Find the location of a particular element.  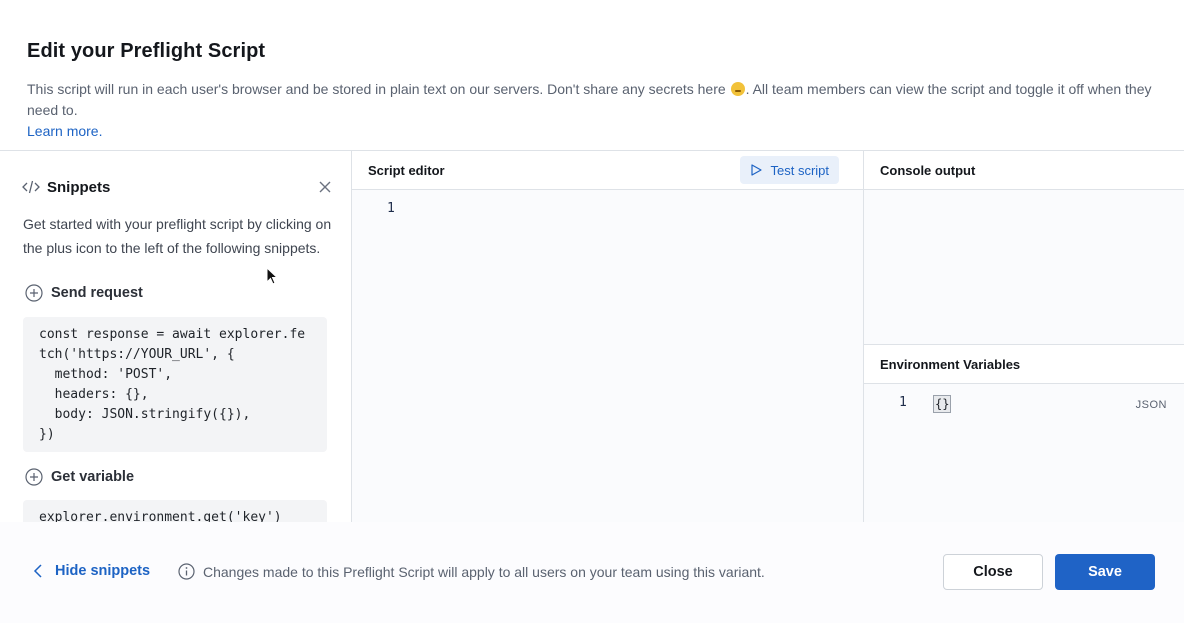

play-icon is located at coordinates (757, 170).